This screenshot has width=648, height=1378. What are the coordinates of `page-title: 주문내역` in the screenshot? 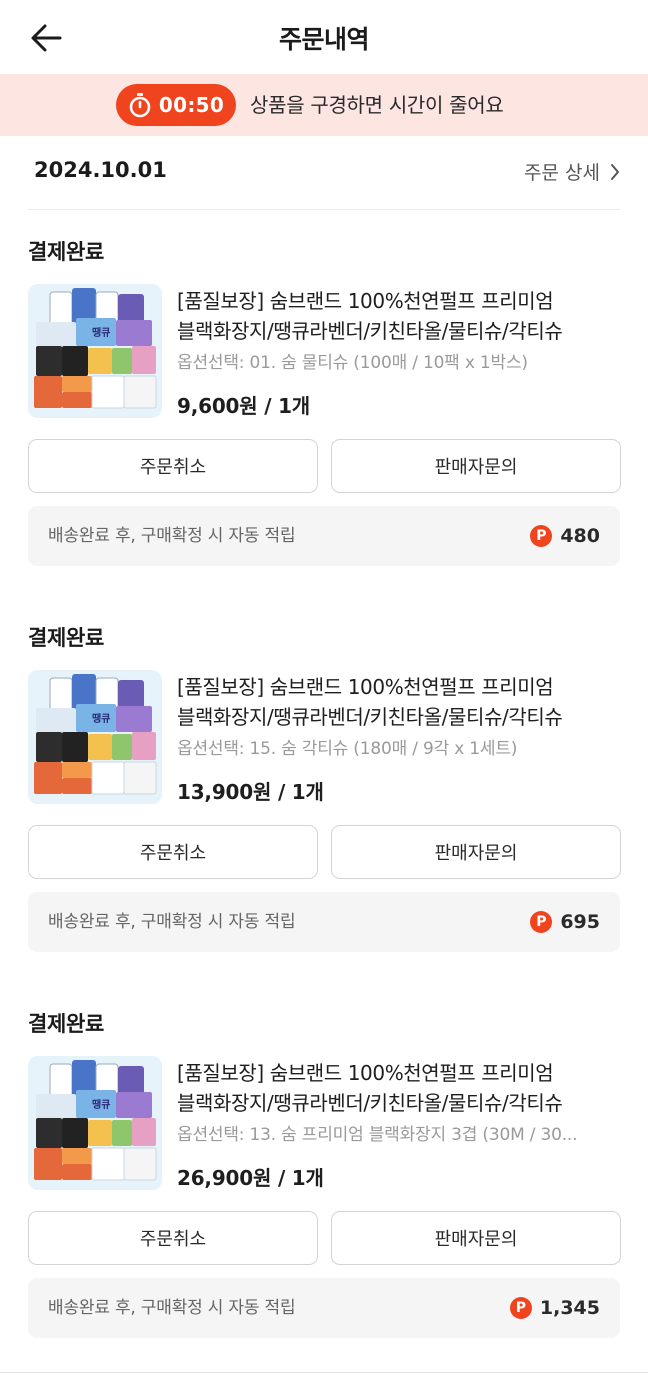 It's located at (324, 39).